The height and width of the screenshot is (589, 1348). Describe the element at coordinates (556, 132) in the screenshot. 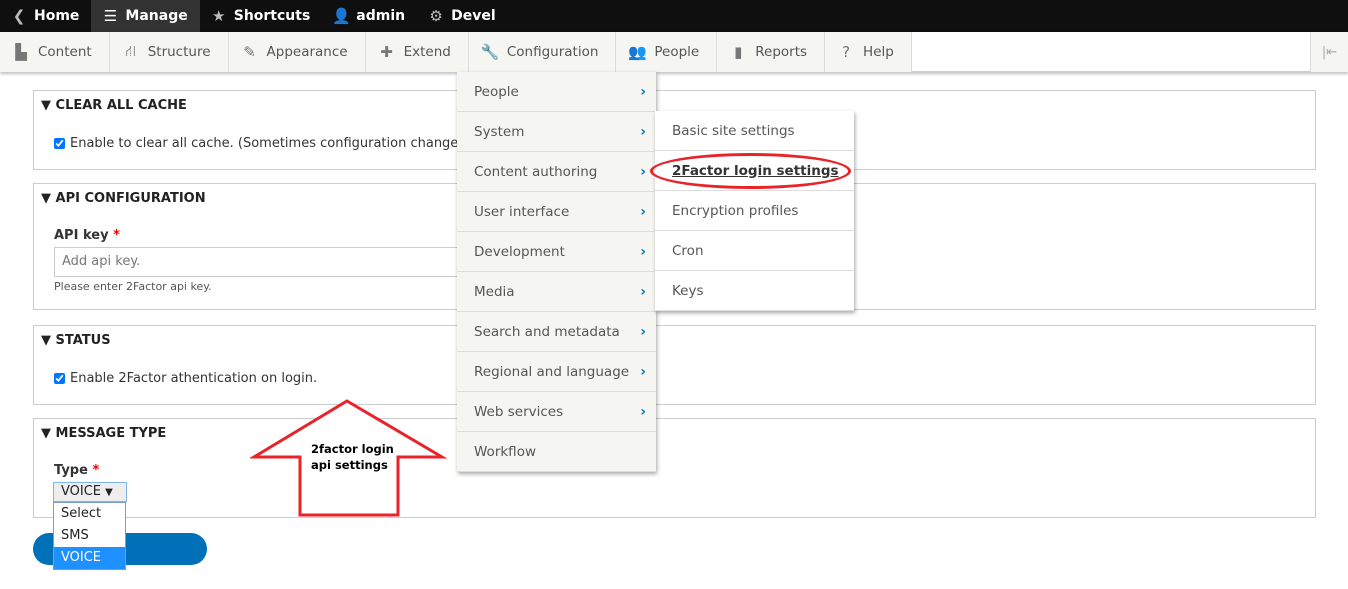

I see `config-menu-system: System ›` at that location.